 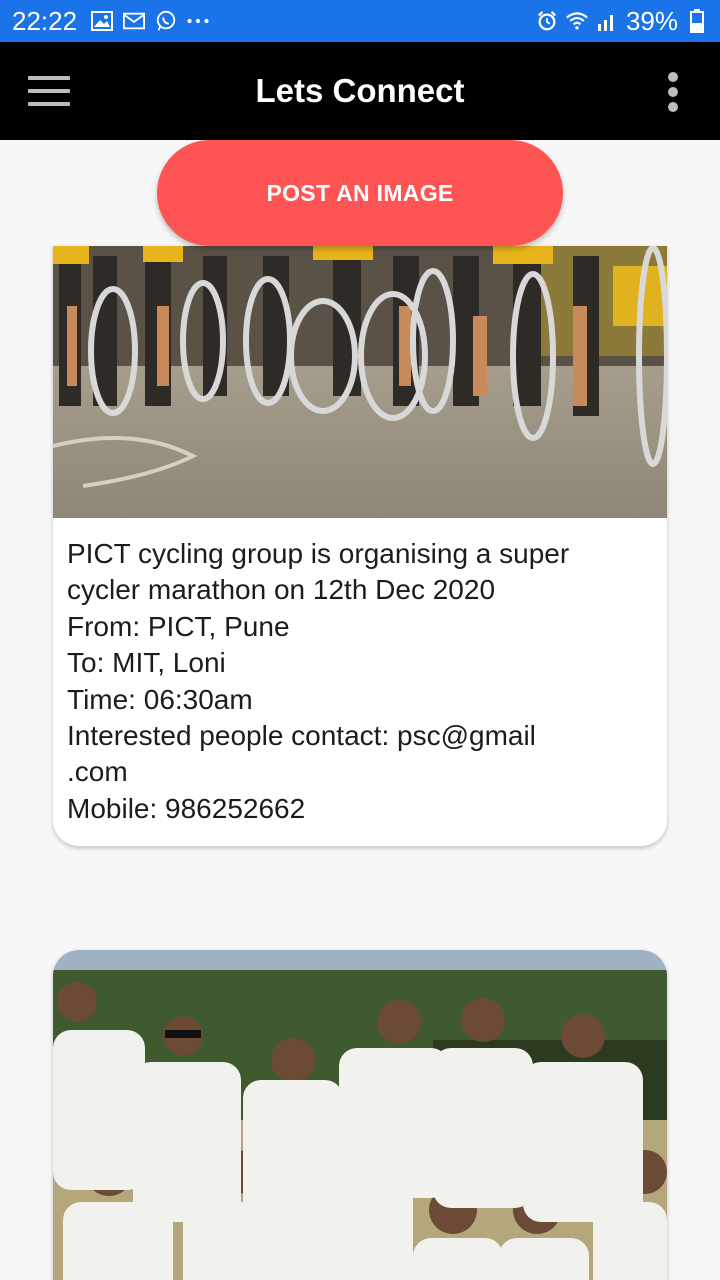 I want to click on post-text-line: PICT cycling group is organising a super, so click(x=318, y=553).